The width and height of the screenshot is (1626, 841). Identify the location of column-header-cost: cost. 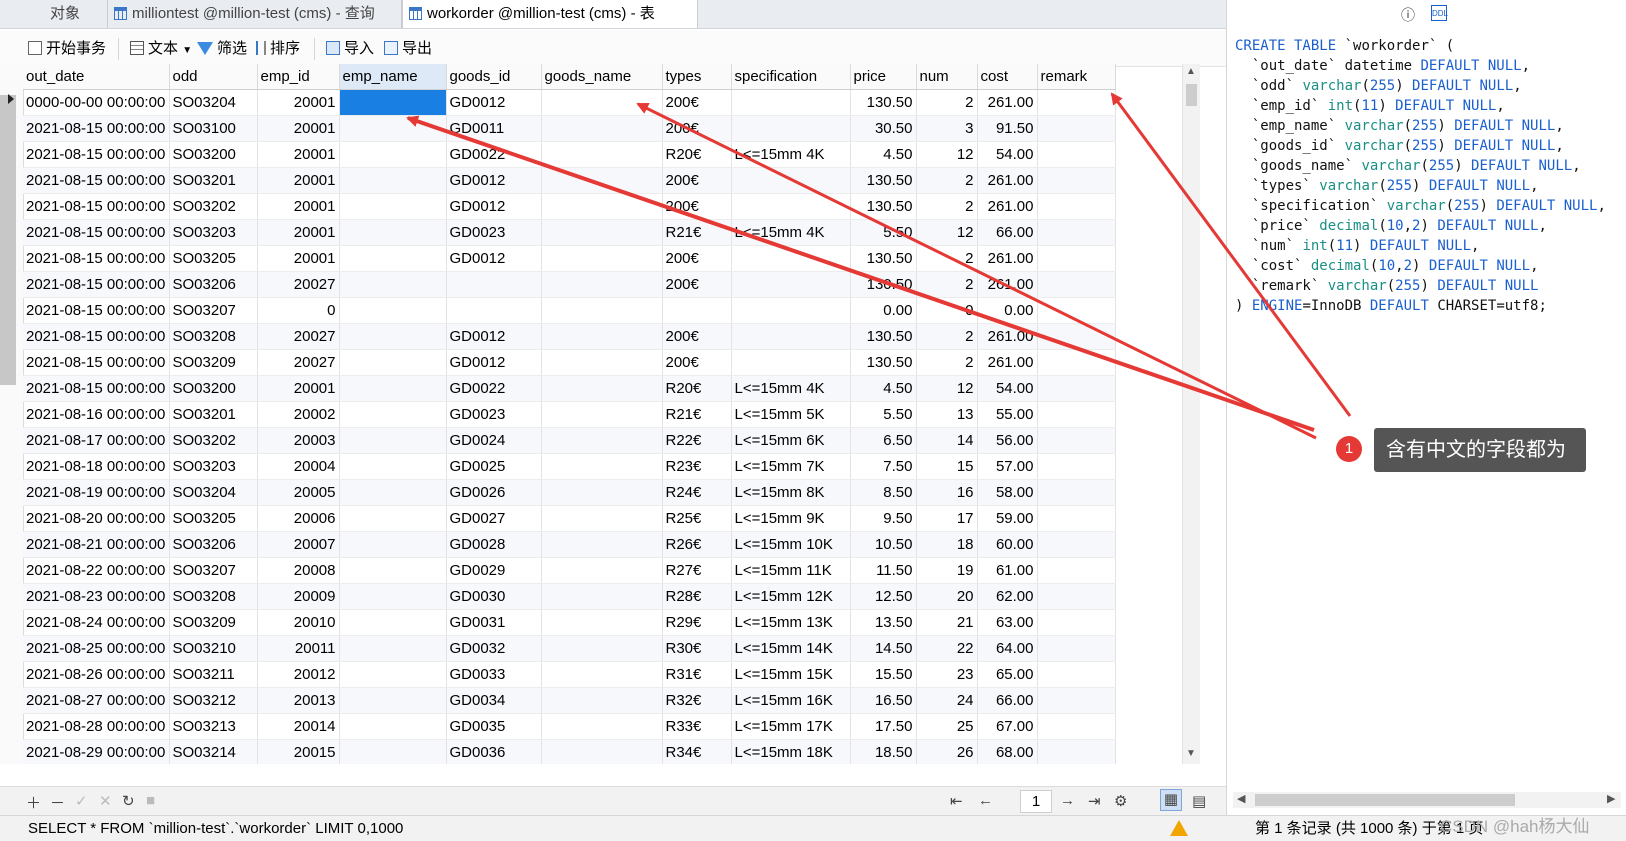
(1007, 77).